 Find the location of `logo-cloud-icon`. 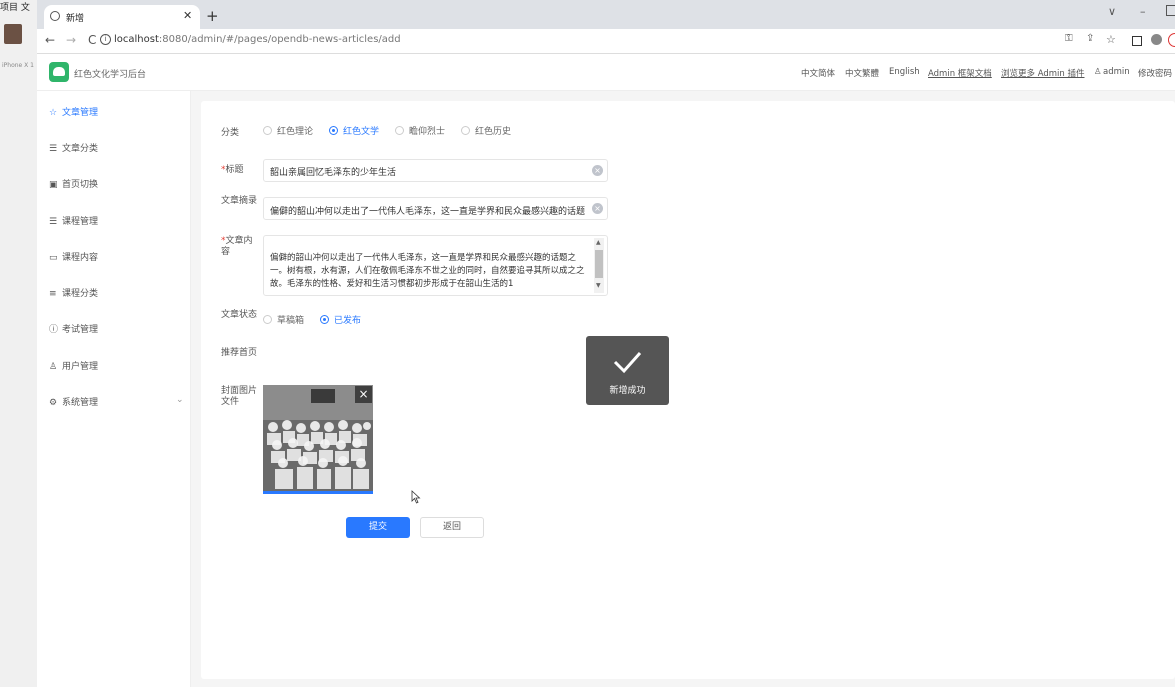

logo-cloud-icon is located at coordinates (59, 71).